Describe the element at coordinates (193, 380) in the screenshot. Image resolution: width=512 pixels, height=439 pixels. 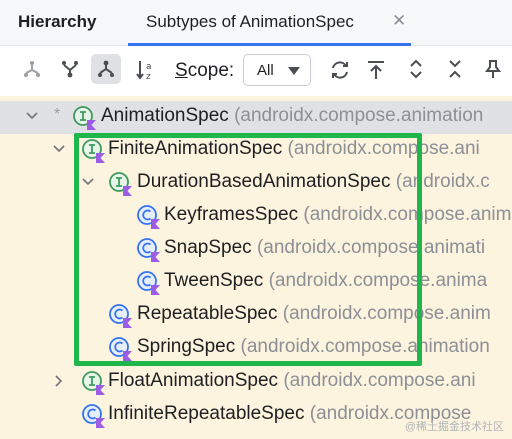
I see `node-name: FloatAnimationSpec` at that location.